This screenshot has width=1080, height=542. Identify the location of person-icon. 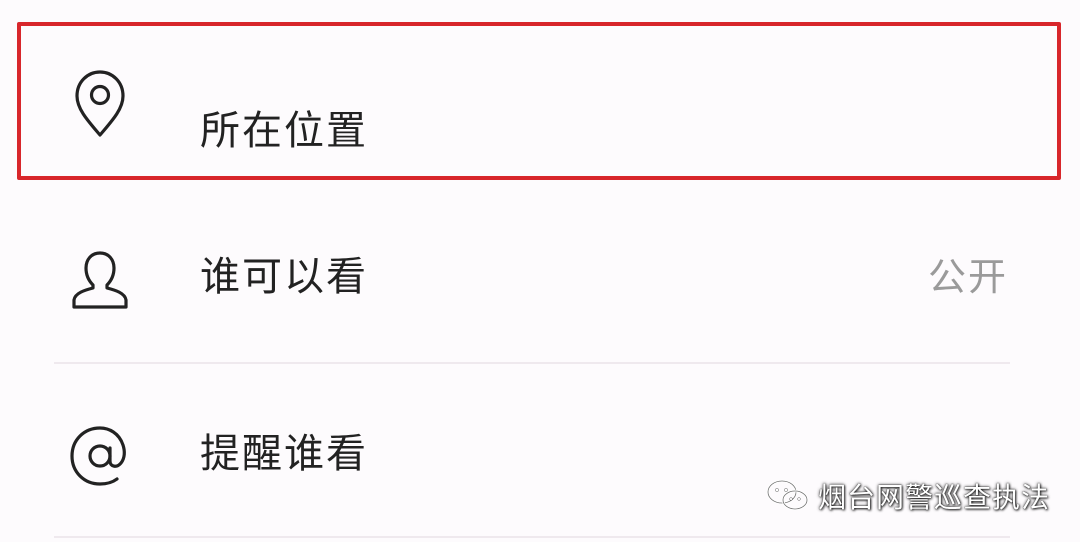
(100, 280).